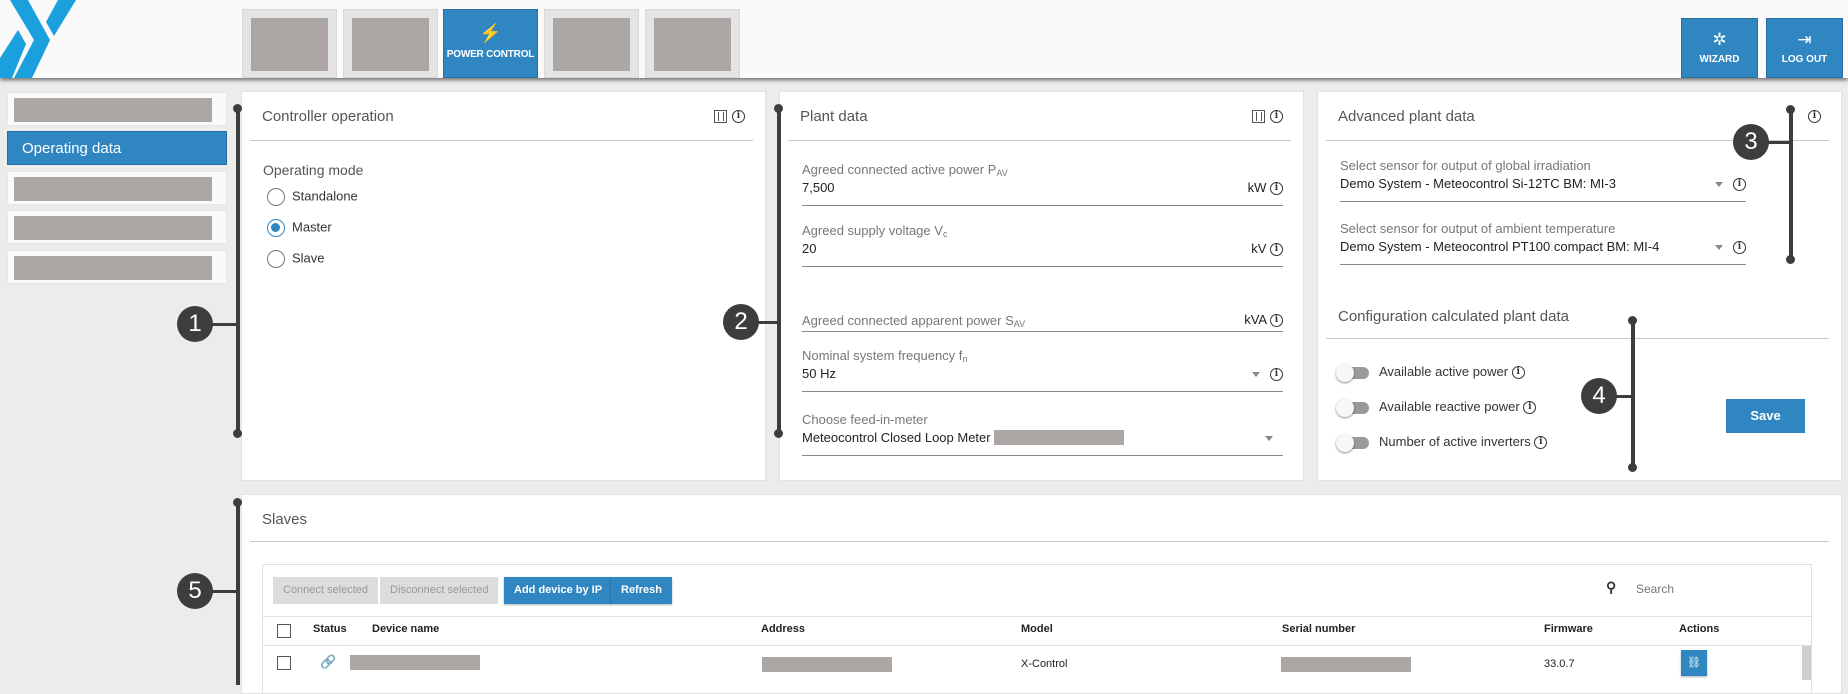 The image size is (1848, 694). What do you see at coordinates (1699, 629) in the screenshot?
I see `column-header: Actions` at bounding box center [1699, 629].